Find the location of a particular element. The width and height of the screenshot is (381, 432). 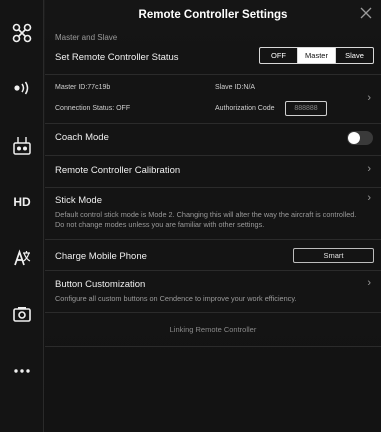

rc-status-label: Set Remote Controller Status is located at coordinates (117, 57).